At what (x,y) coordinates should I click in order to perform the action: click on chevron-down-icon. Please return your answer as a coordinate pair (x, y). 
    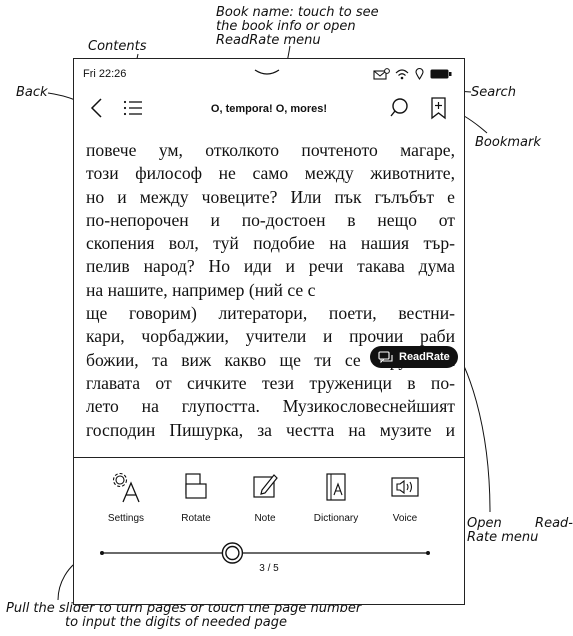
    Looking at the image, I should click on (267, 72).